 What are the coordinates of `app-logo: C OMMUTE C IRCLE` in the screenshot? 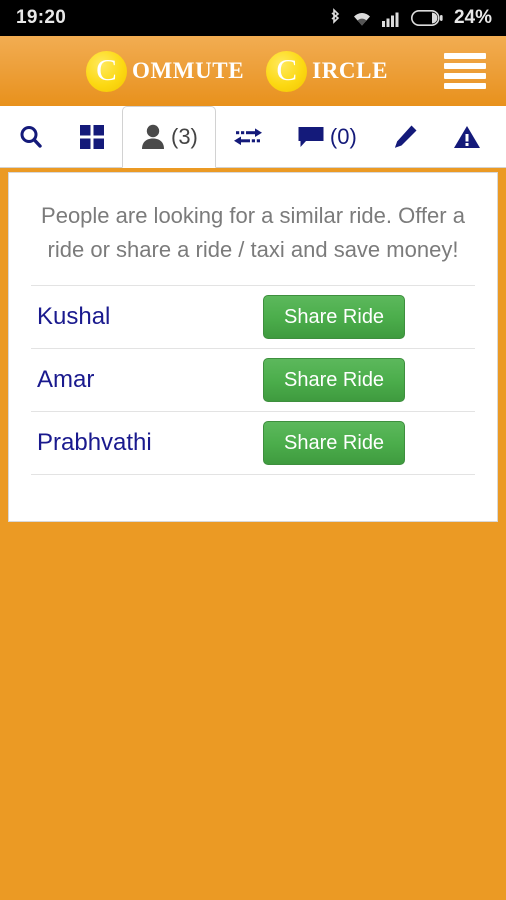 It's located at (237, 71).